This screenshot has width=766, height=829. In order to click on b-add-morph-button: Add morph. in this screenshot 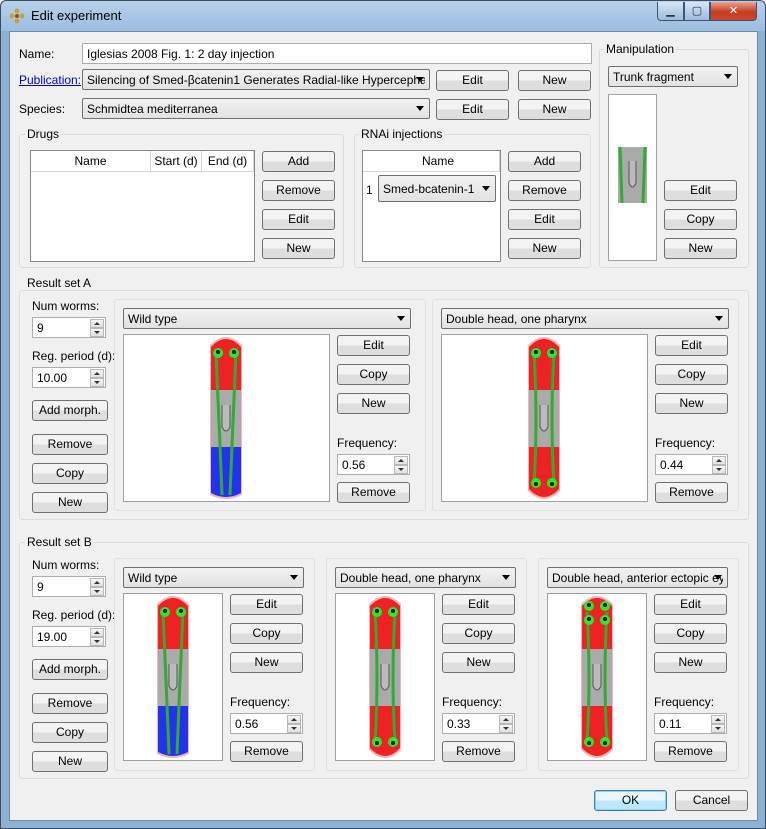, I will do `click(70, 669)`.